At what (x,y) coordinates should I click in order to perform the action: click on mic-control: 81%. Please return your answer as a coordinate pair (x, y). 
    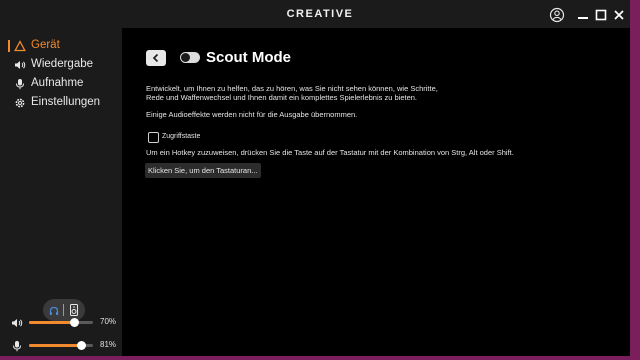
    Looking at the image, I should click on (61, 345).